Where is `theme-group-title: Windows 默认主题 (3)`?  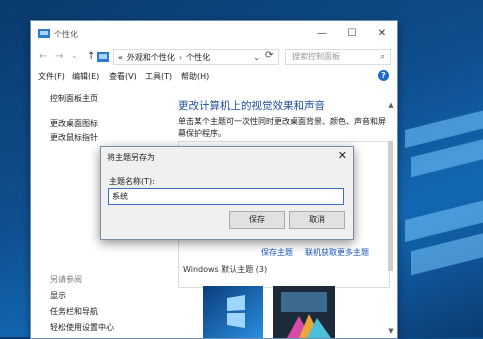
theme-group-title: Windows 默认主题 (3) is located at coordinates (225, 269).